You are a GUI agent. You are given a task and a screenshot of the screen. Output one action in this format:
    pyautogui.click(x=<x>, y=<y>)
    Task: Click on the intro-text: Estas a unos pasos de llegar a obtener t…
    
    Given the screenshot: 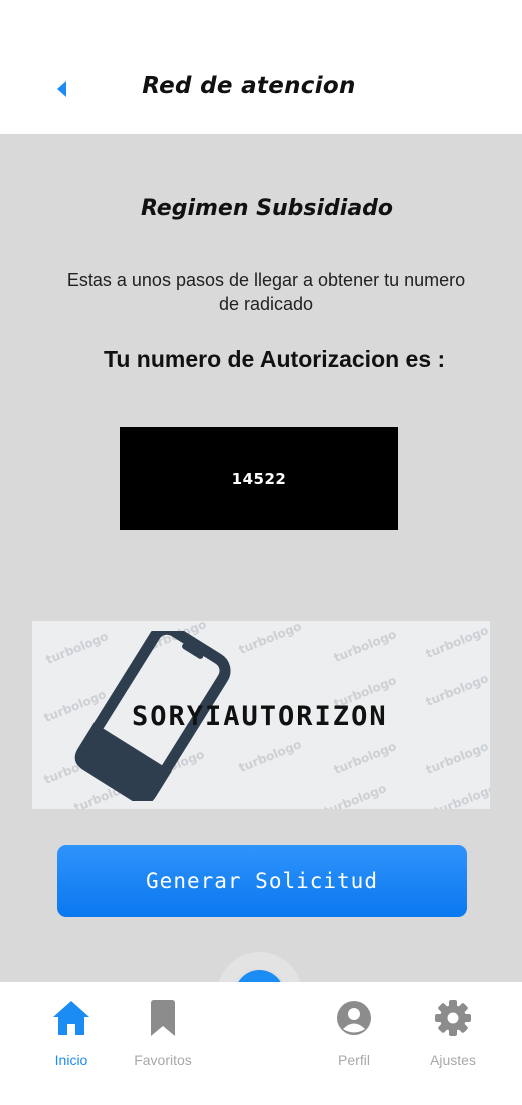 What is the action you would take?
    pyautogui.click(x=266, y=292)
    